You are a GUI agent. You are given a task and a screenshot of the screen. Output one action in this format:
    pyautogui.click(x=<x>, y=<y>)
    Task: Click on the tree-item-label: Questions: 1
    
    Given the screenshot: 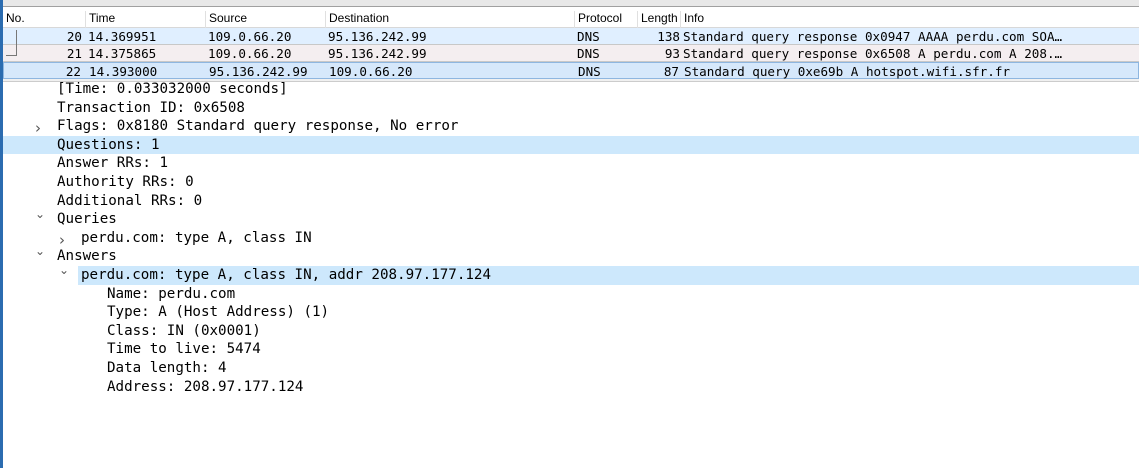 What is the action you would take?
    pyautogui.click(x=108, y=144)
    